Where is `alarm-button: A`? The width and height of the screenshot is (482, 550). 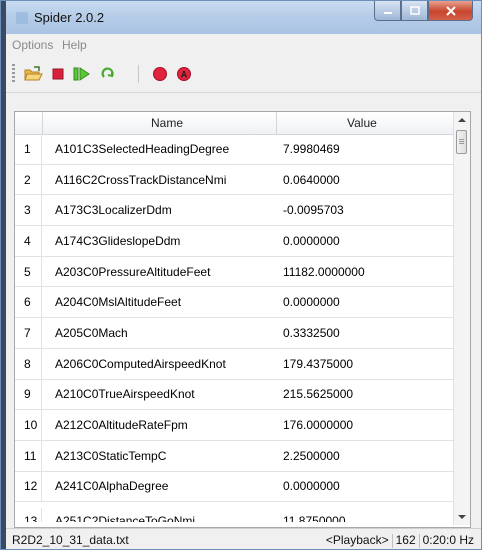
alarm-button: A is located at coordinates (184, 74).